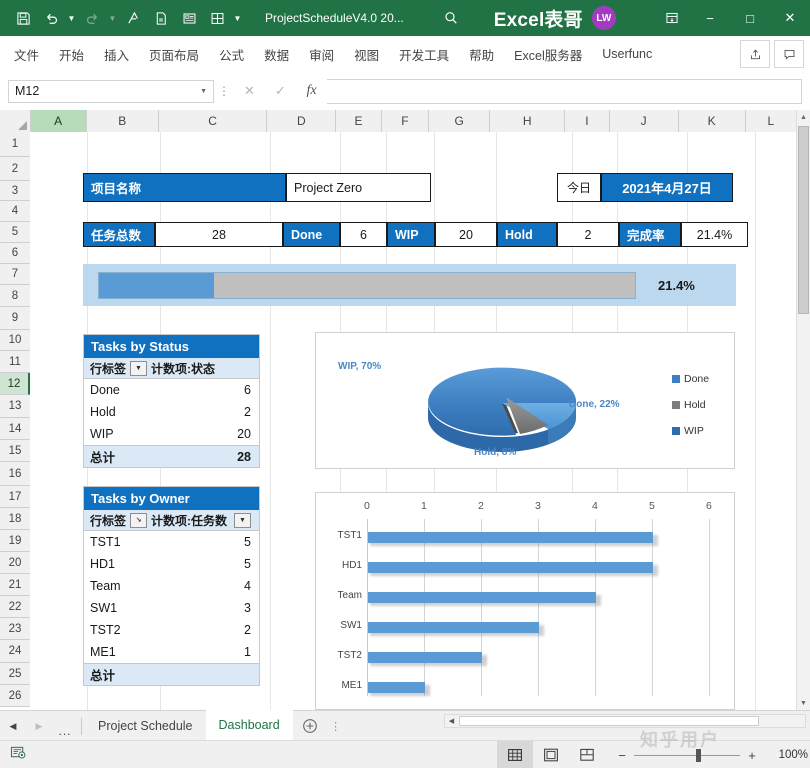  Describe the element at coordinates (15, 362) in the screenshot. I see `row-header-11: 11` at that location.